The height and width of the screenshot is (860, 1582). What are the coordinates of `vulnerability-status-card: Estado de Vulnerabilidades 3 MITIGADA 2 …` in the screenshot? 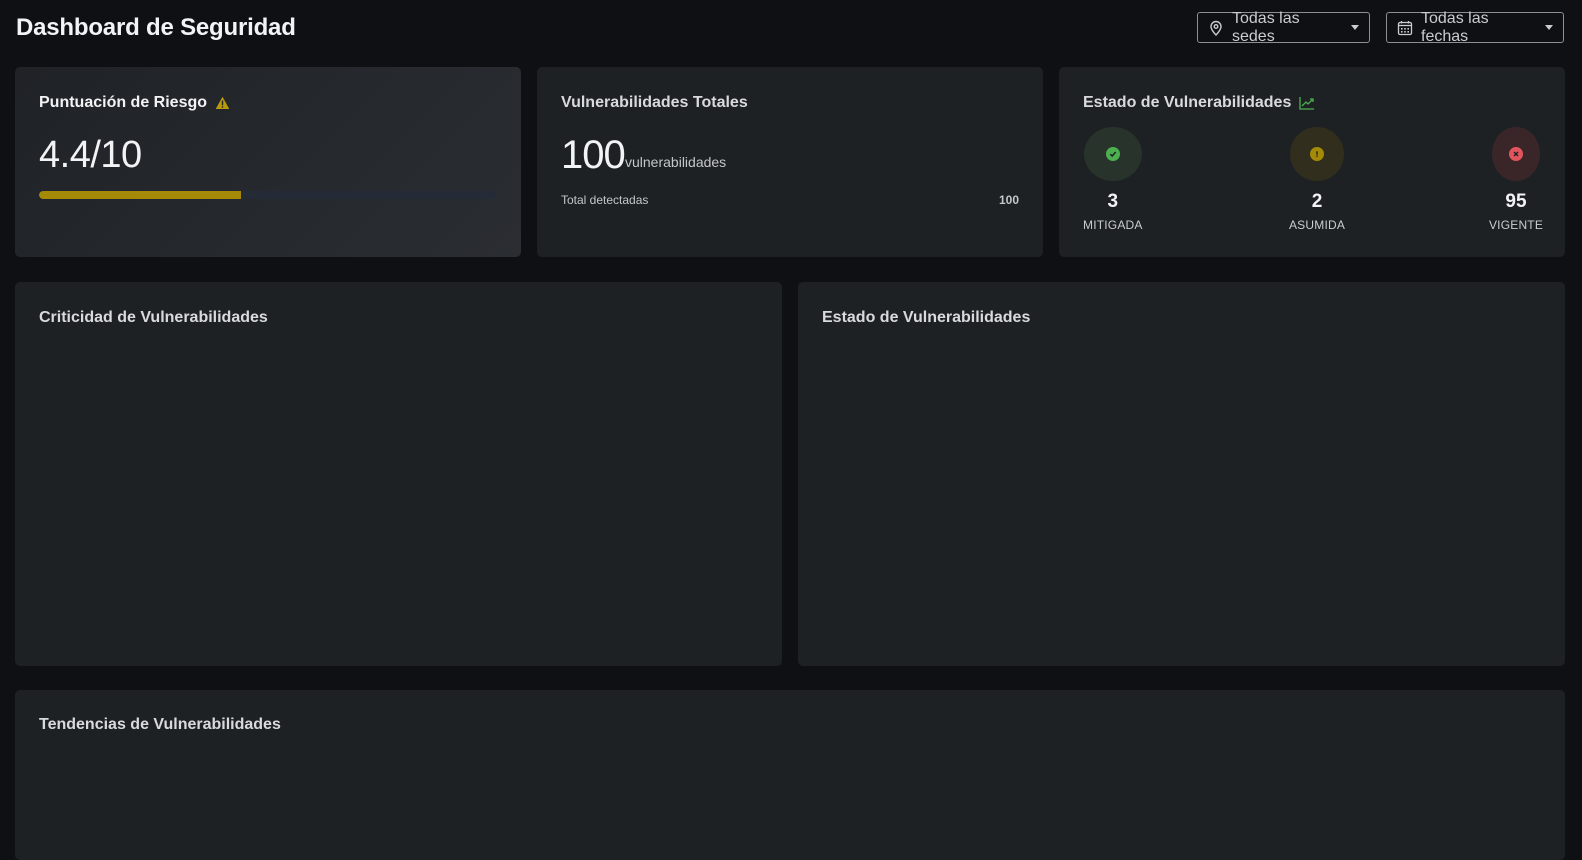 It's located at (1312, 162).